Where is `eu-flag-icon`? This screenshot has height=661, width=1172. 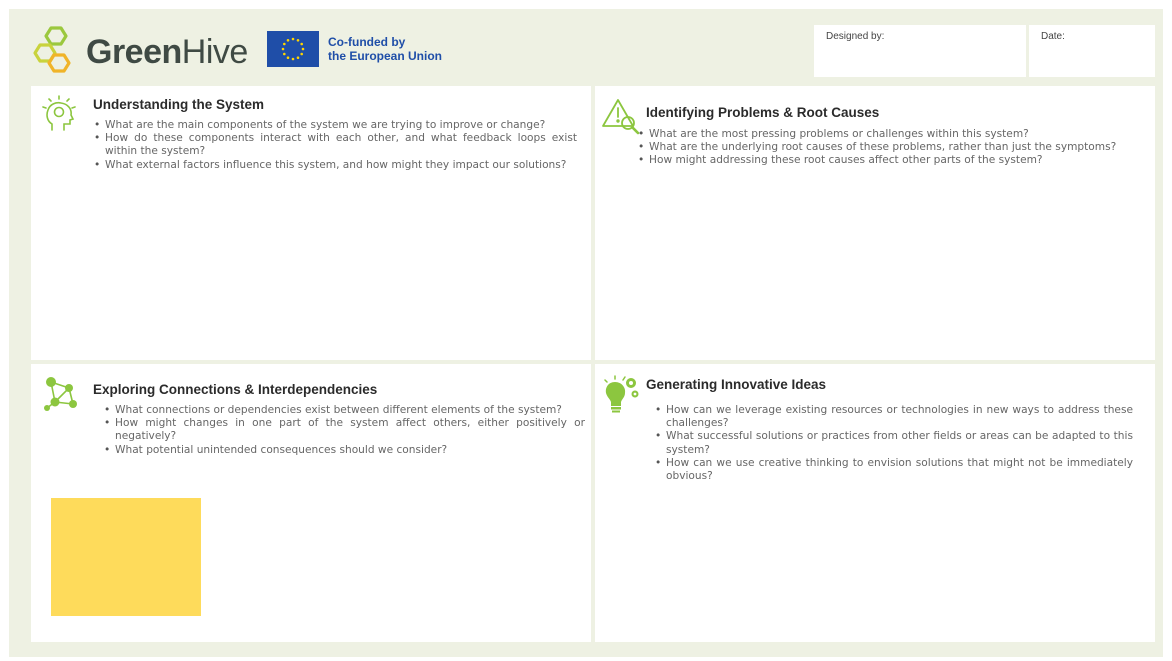 eu-flag-icon is located at coordinates (293, 49).